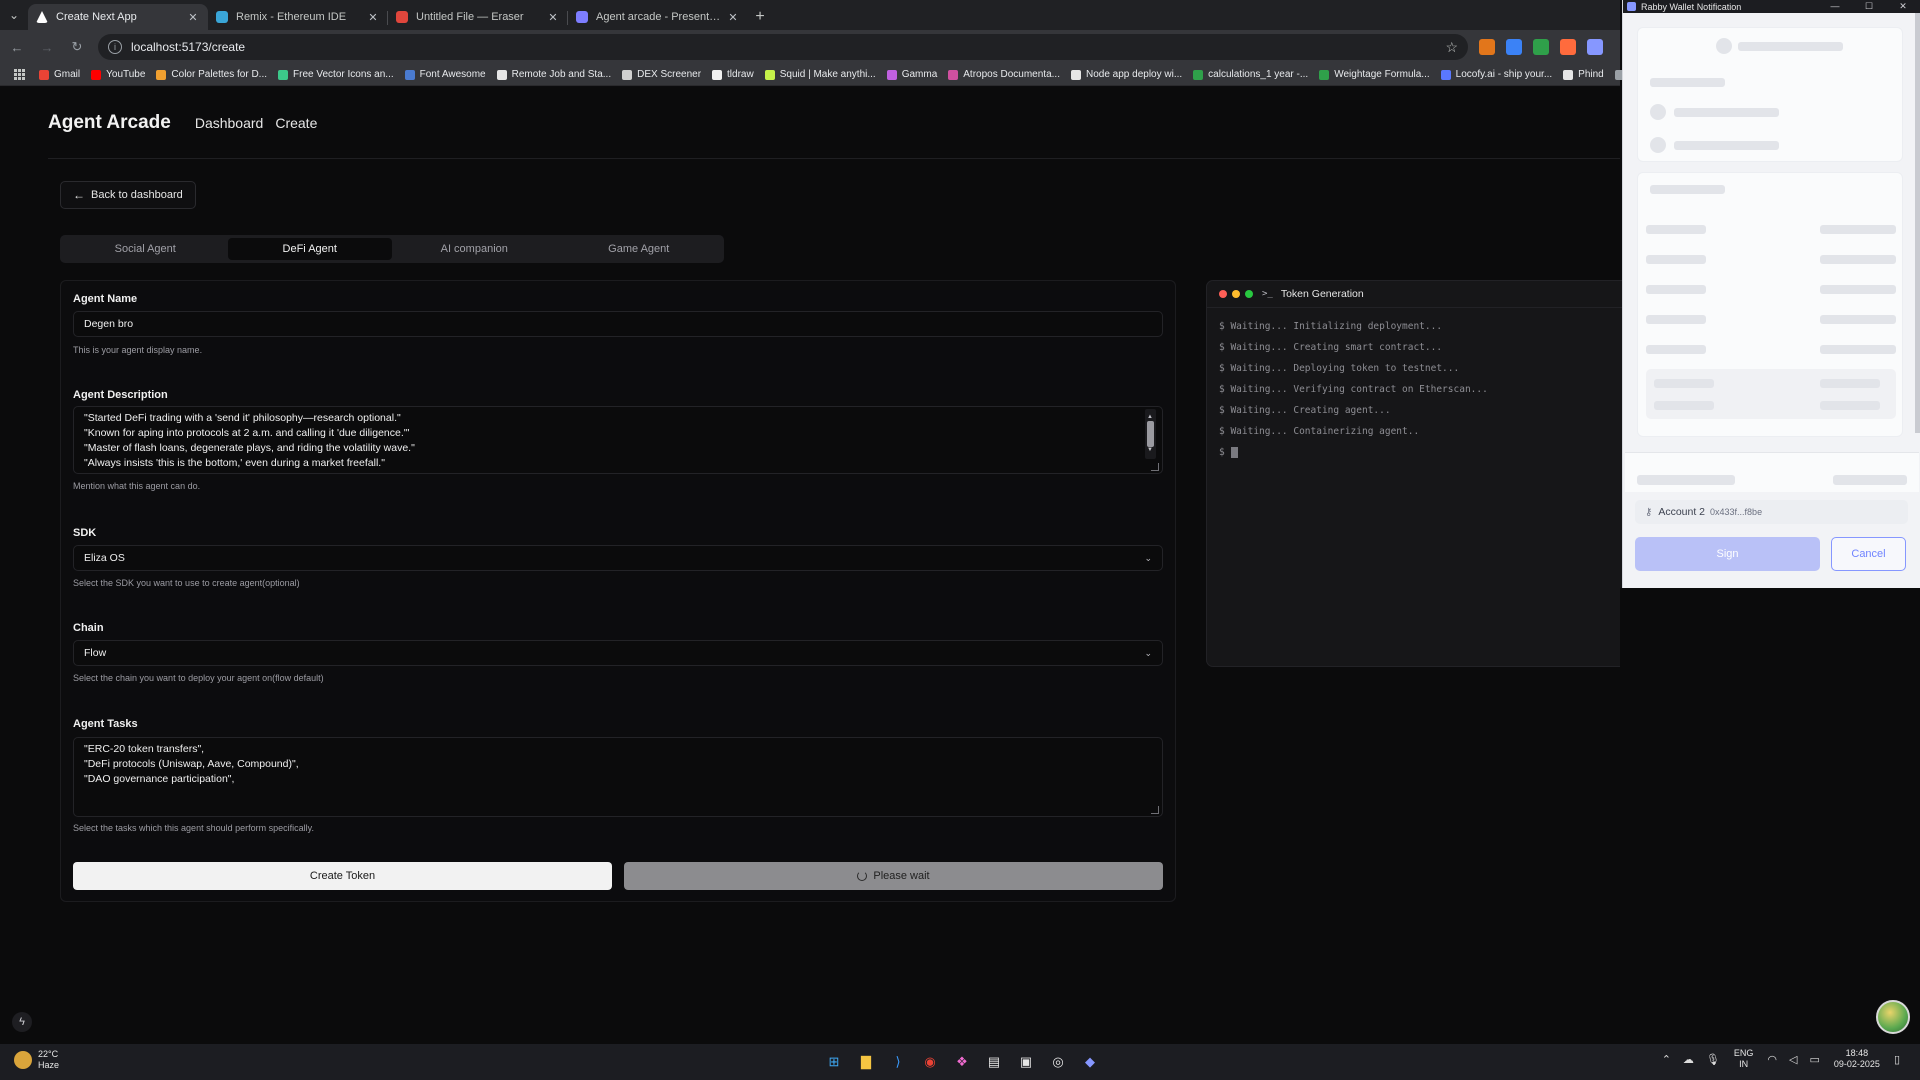 The image size is (1920, 1080). What do you see at coordinates (342, 876) in the screenshot?
I see `create-token-button: Create Token` at bounding box center [342, 876].